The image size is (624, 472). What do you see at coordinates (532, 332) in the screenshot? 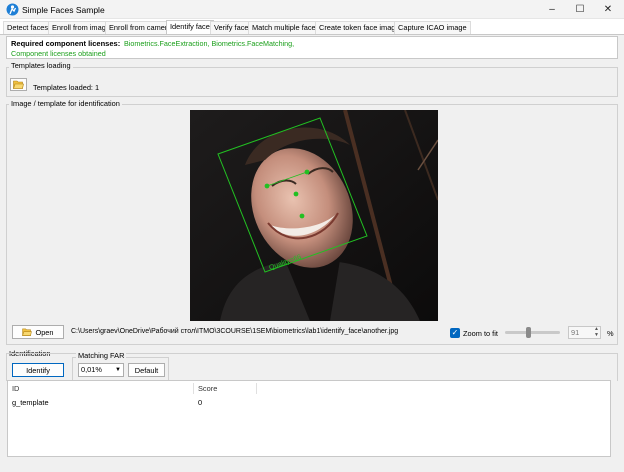
I see `zoom-slider-track` at bounding box center [532, 332].